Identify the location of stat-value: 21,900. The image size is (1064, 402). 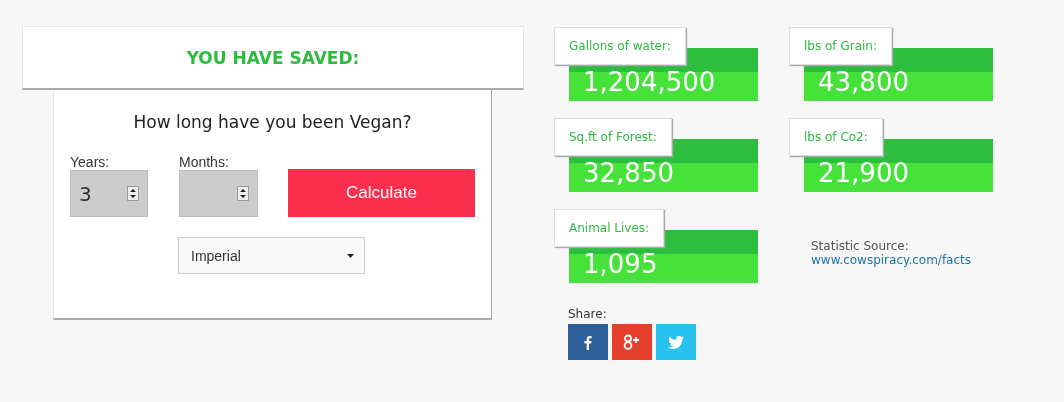
(863, 172).